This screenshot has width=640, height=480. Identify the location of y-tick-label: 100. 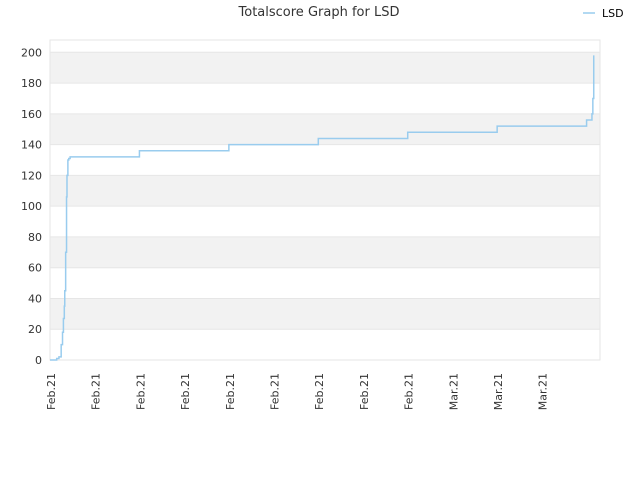
(31, 206).